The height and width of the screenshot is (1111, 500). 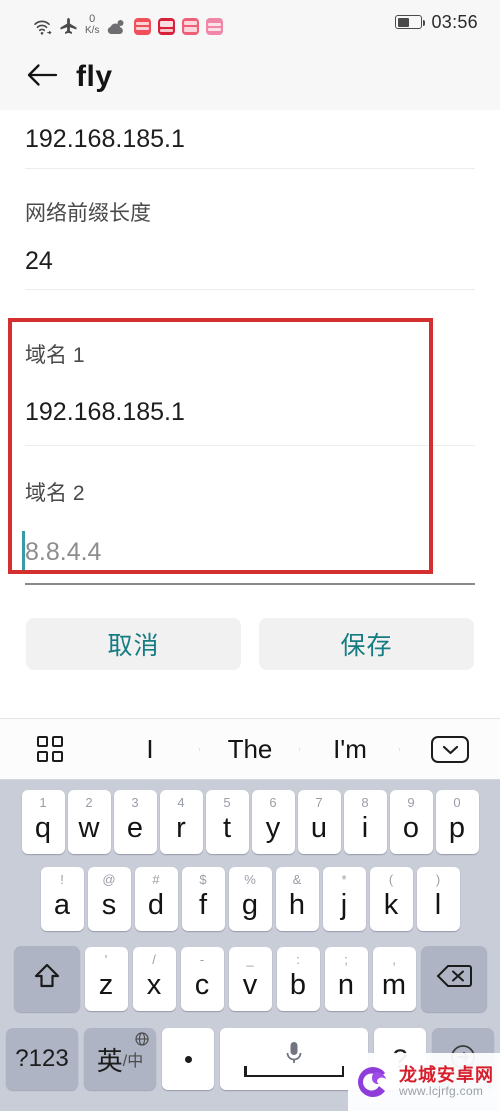 What do you see at coordinates (188, 1059) in the screenshot?
I see `period-key` at bounding box center [188, 1059].